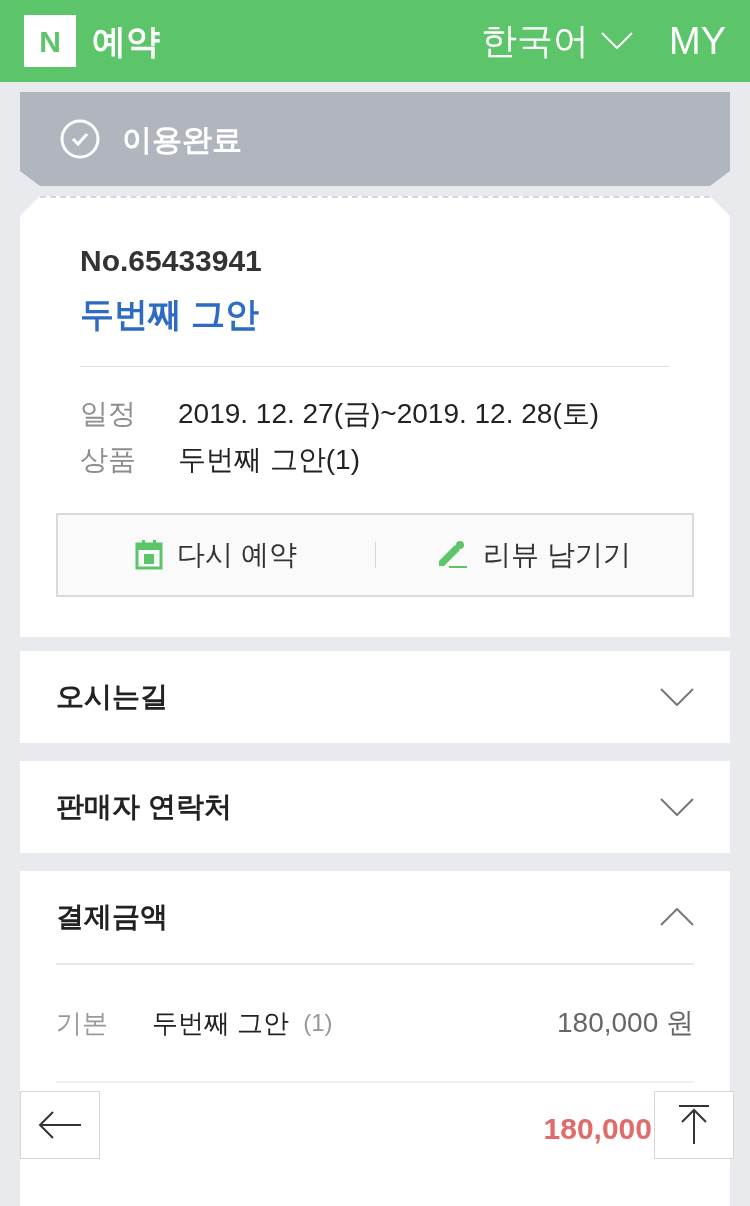  I want to click on detail-value: 2019. 12. 27(금)~2019. 12. 28(토), so click(389, 414).